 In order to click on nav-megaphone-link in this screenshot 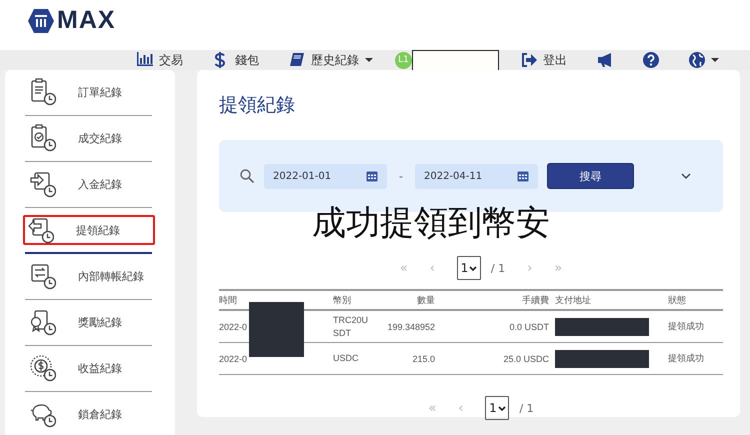, I will do `click(605, 60)`.